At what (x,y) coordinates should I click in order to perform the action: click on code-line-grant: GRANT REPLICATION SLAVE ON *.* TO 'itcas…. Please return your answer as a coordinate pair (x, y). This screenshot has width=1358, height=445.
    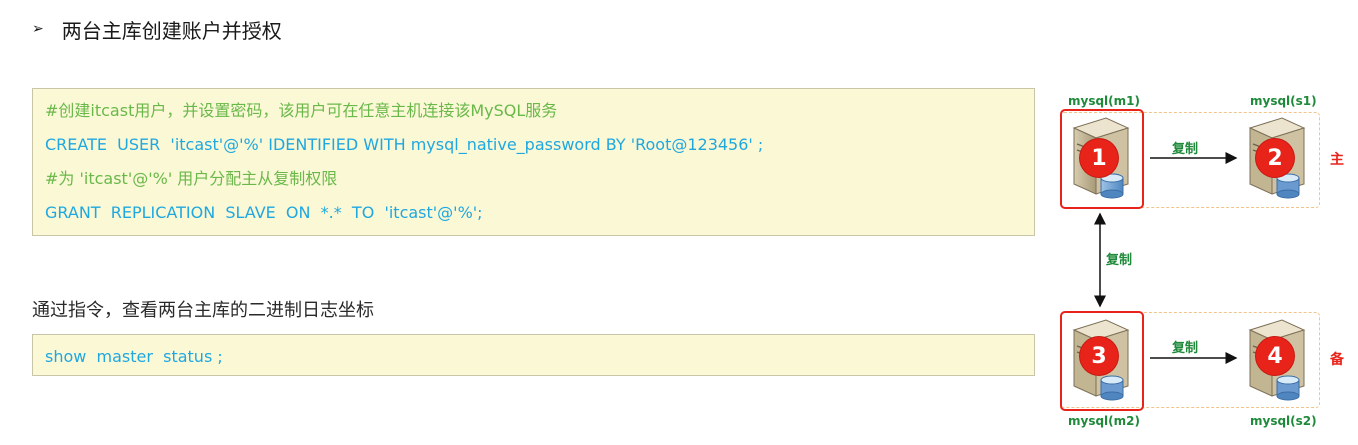
    Looking at the image, I should click on (264, 212).